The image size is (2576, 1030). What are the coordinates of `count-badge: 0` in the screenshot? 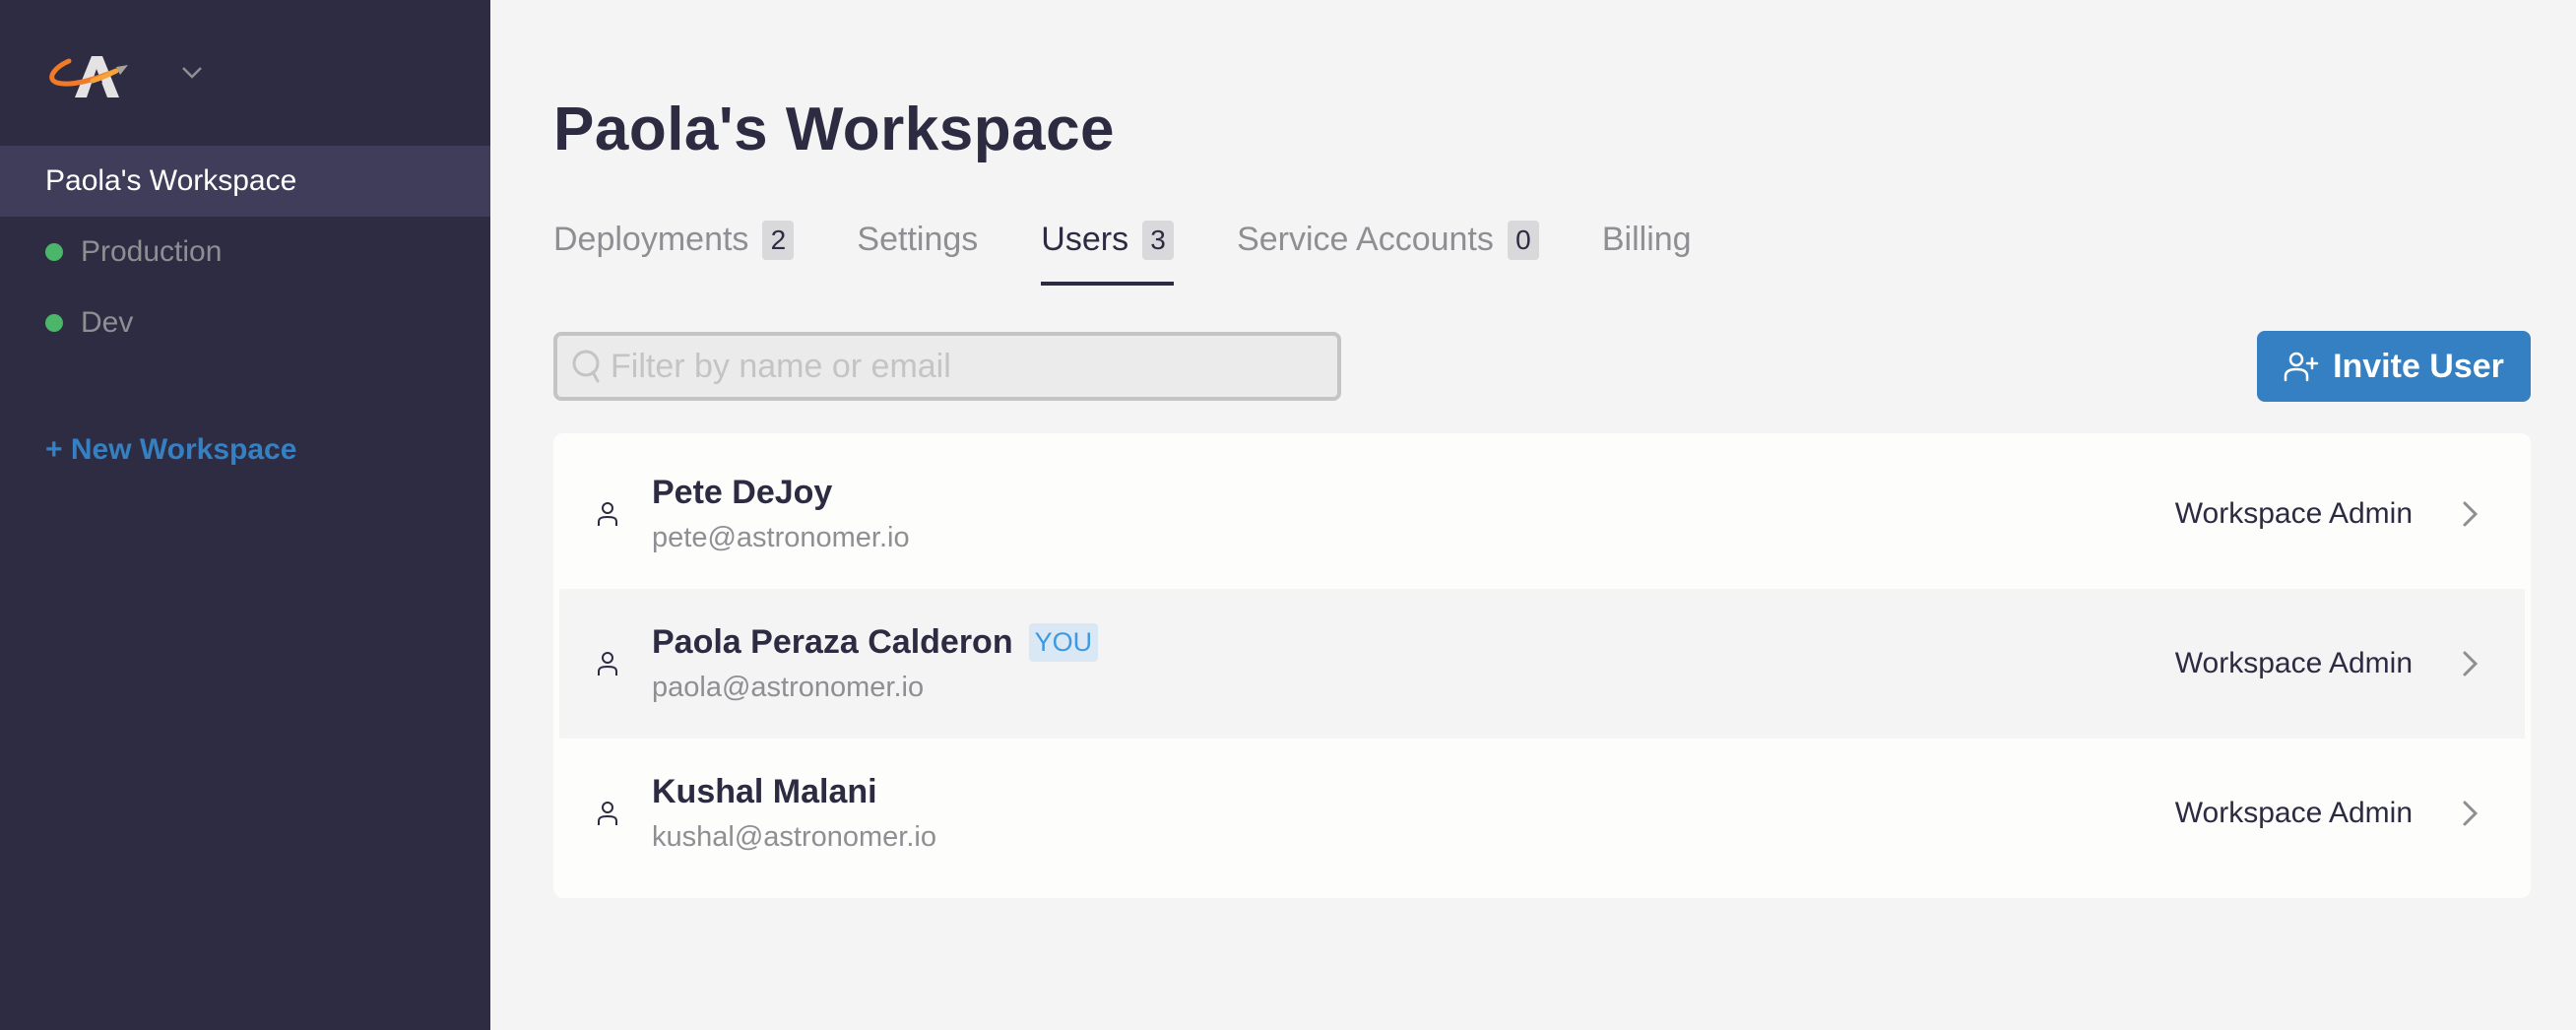 It's located at (1523, 240).